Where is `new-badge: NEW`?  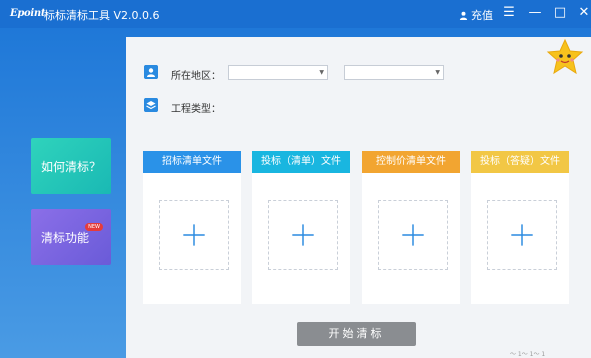 new-badge: NEW is located at coordinates (94, 227).